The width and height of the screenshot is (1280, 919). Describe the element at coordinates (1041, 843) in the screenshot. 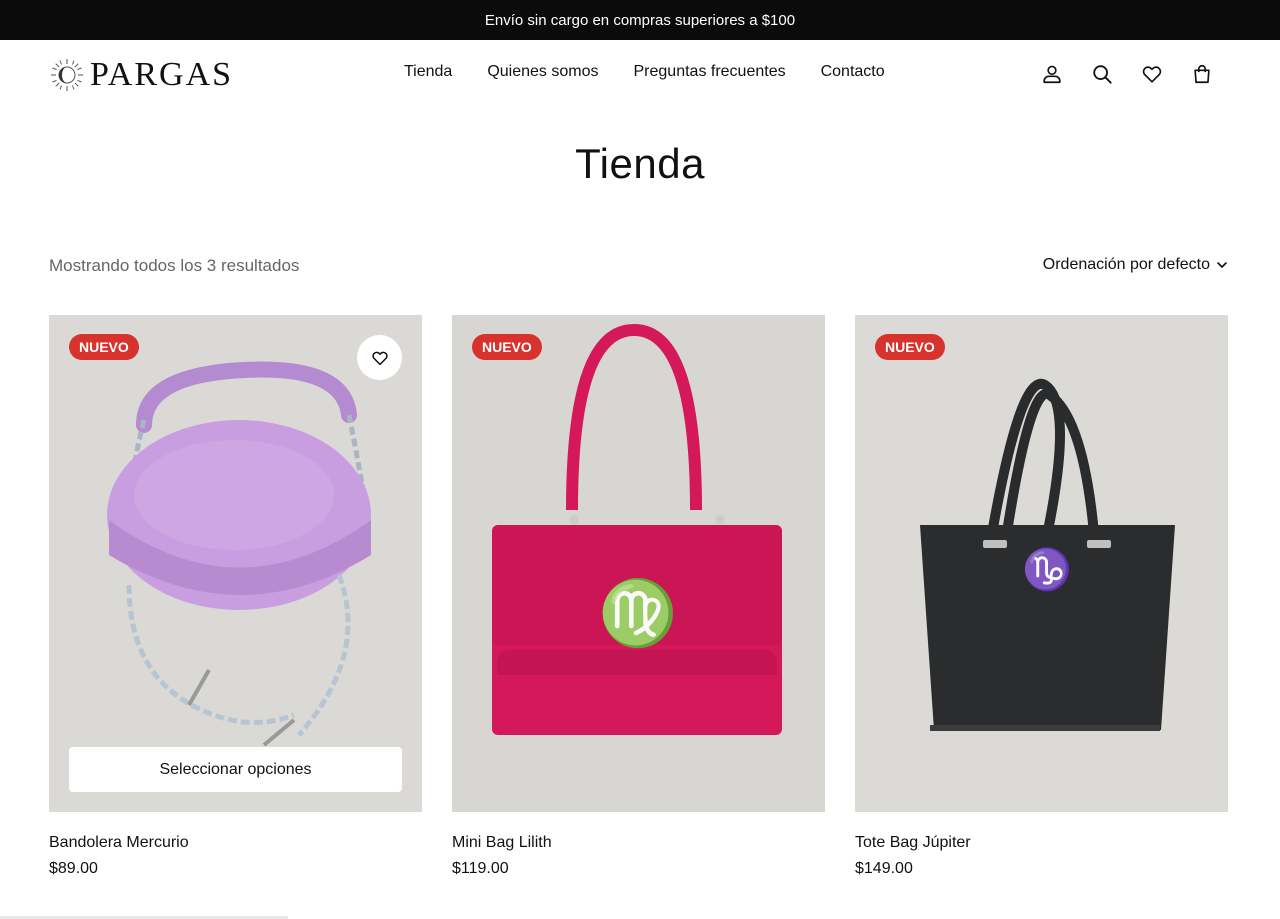

I see `product-name: Tote Bag Júpiter` at that location.